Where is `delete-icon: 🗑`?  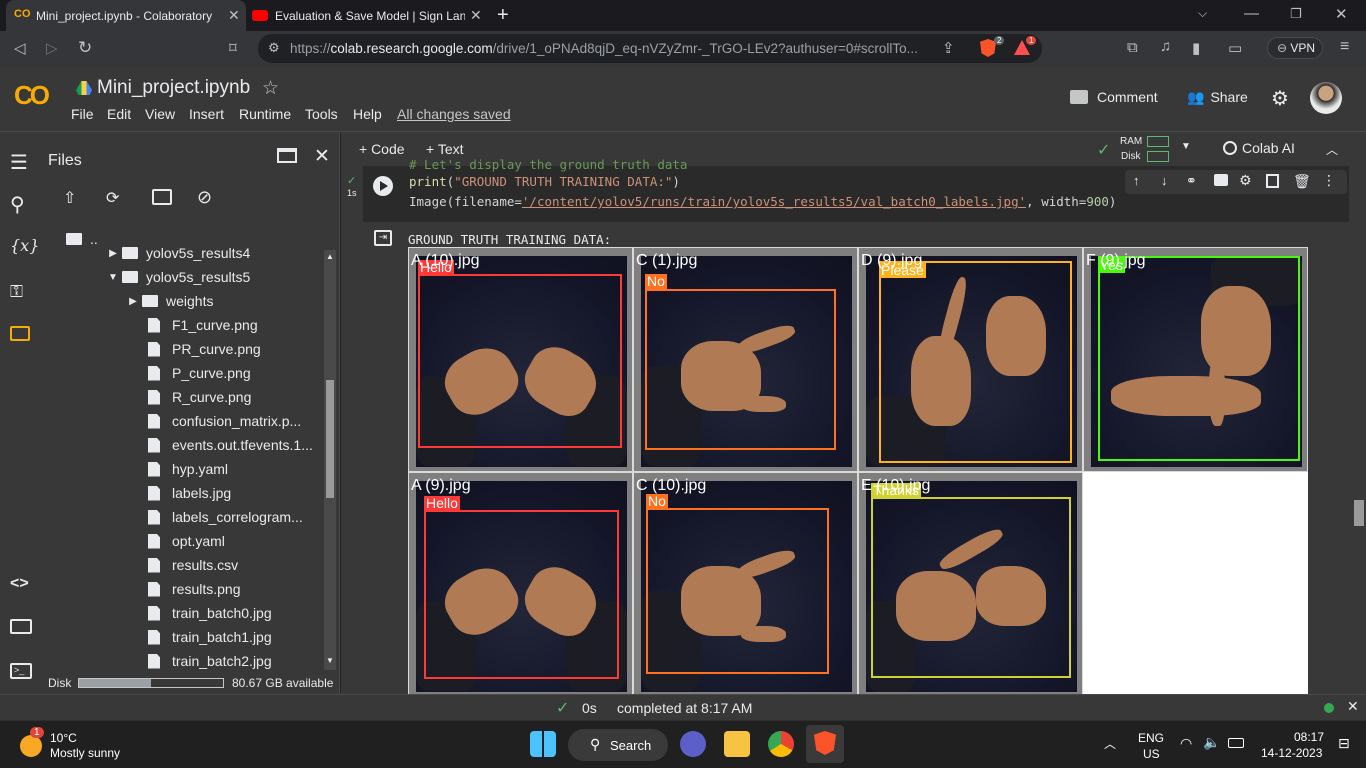 delete-icon: 🗑 is located at coordinates (1302, 181).